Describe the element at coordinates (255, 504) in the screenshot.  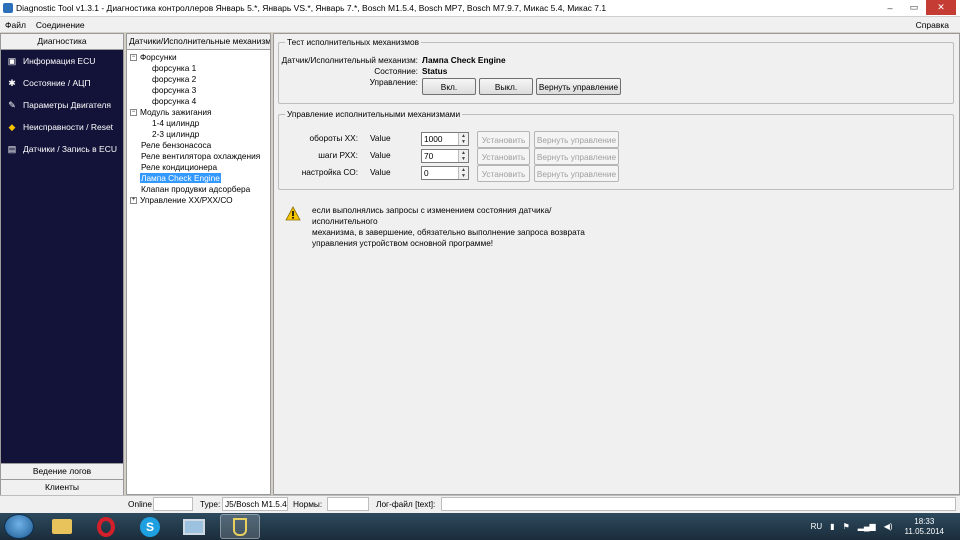
I see `type-value: J5/Bosch M1.5.4` at that location.